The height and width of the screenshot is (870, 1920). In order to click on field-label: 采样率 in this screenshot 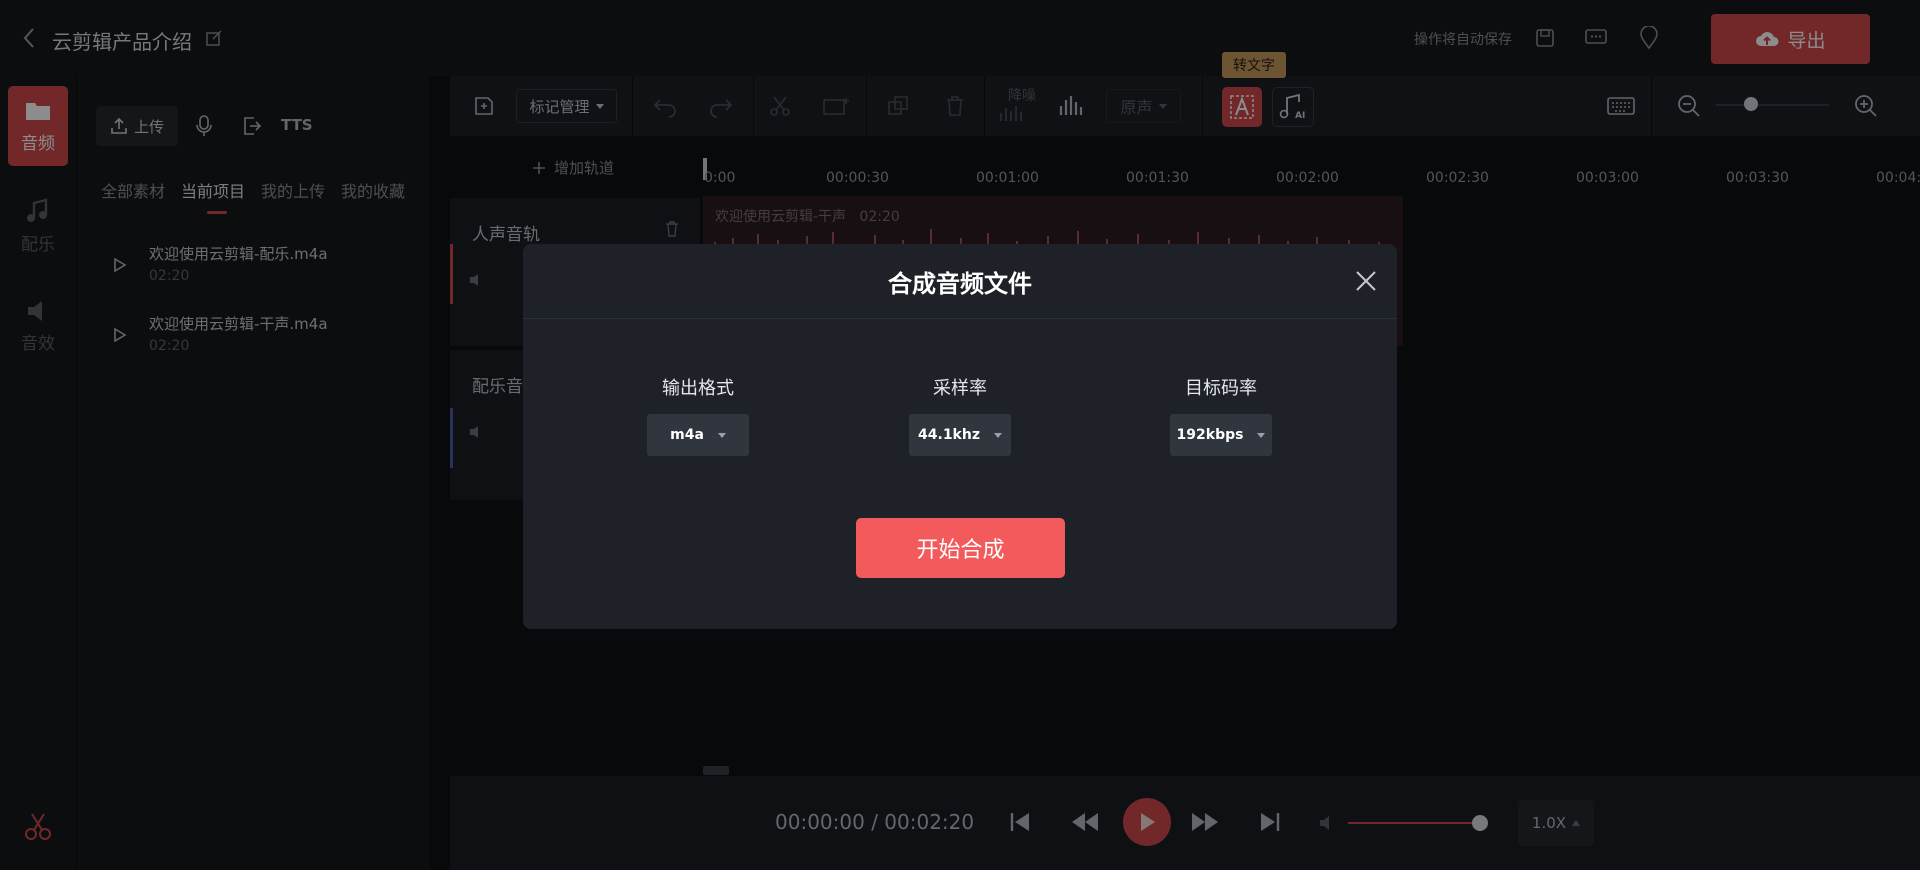, I will do `click(960, 388)`.